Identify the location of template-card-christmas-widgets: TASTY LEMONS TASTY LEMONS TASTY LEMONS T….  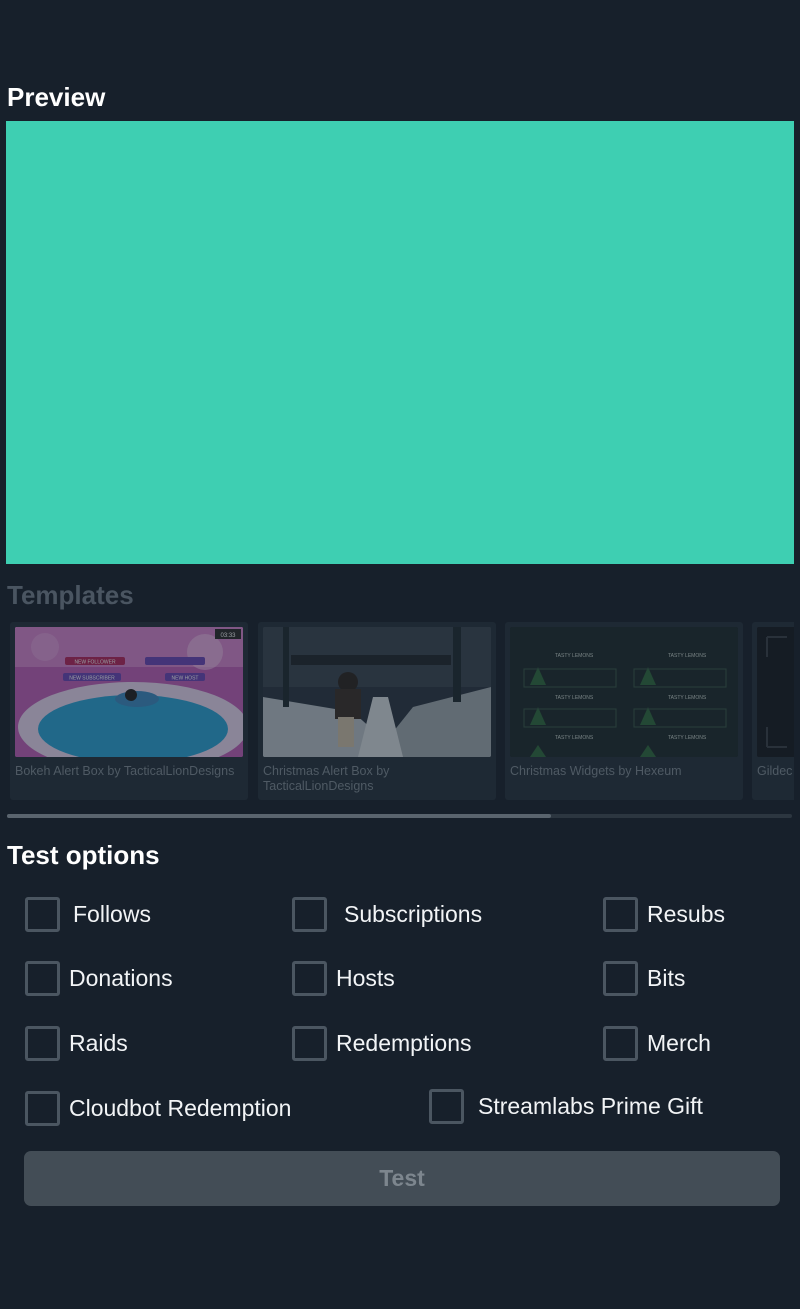
(624, 711).